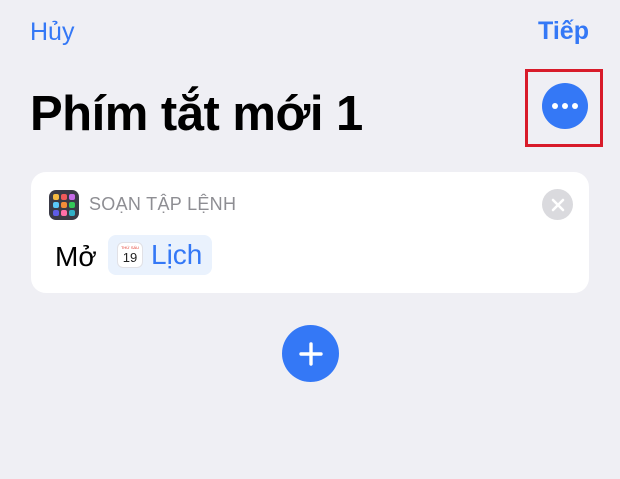 The height and width of the screenshot is (479, 620). What do you see at coordinates (555, 106) in the screenshot?
I see `ellipsis-icon` at bounding box center [555, 106].